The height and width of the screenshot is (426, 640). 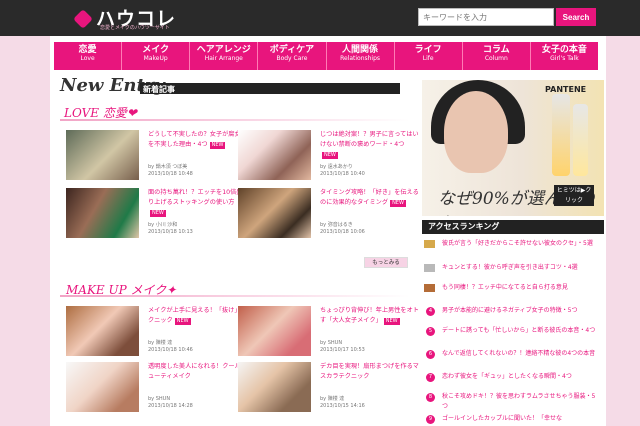 What do you see at coordinates (170, 402) in the screenshot?
I see `article-meta: by SHUN 2013/10/18 14:28` at bounding box center [170, 402].